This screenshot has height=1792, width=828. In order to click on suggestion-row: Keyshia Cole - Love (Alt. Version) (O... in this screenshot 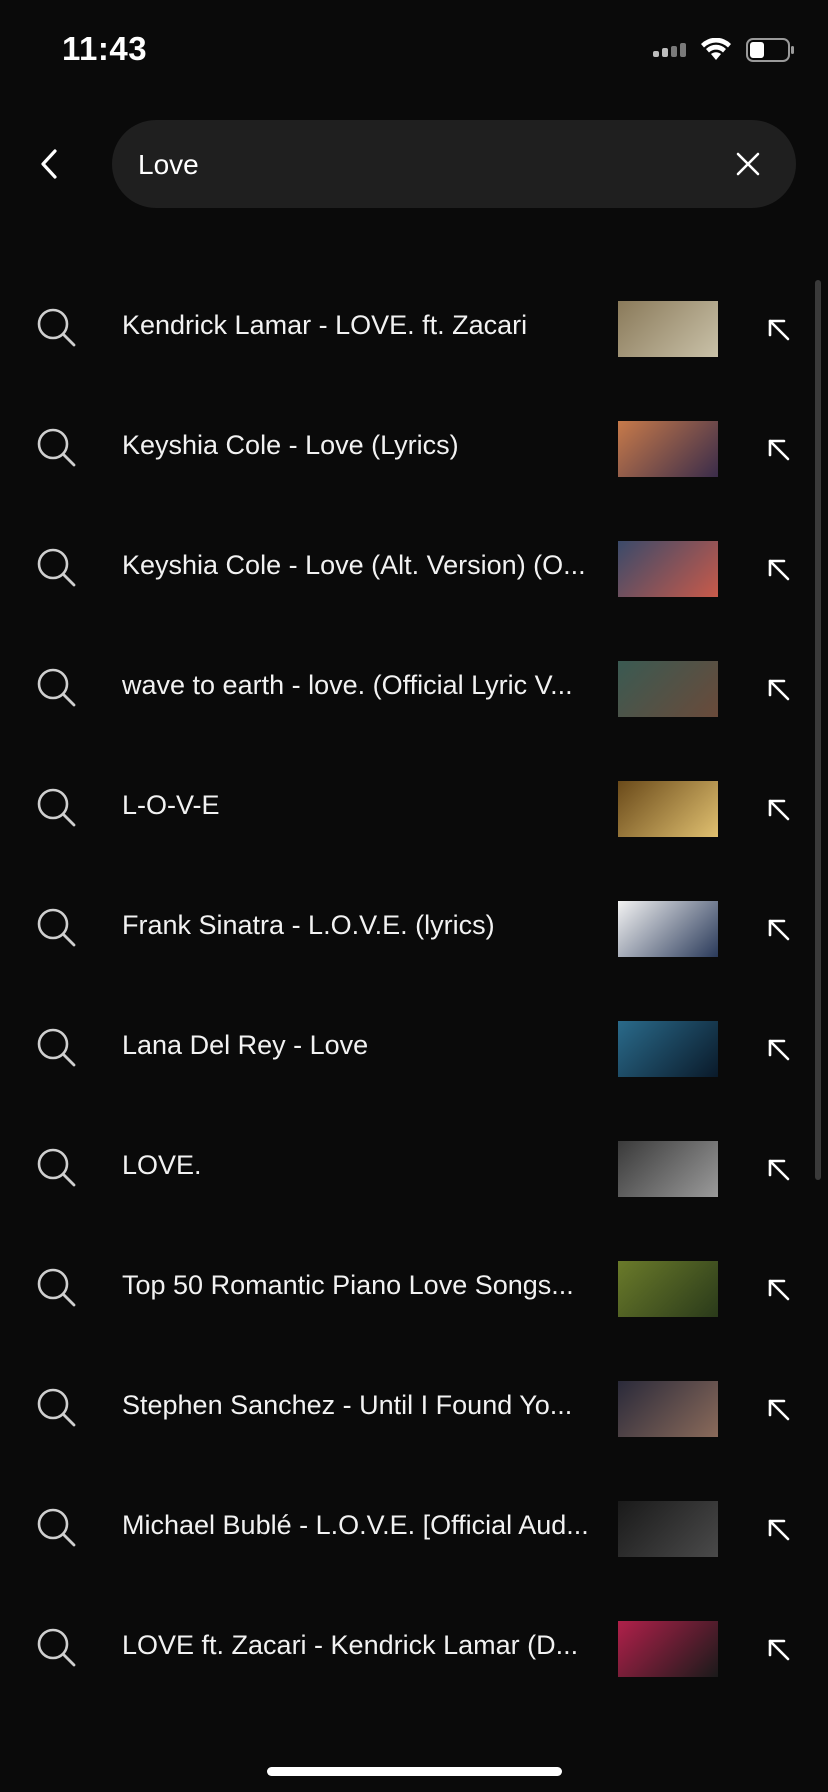, I will do `click(414, 565)`.